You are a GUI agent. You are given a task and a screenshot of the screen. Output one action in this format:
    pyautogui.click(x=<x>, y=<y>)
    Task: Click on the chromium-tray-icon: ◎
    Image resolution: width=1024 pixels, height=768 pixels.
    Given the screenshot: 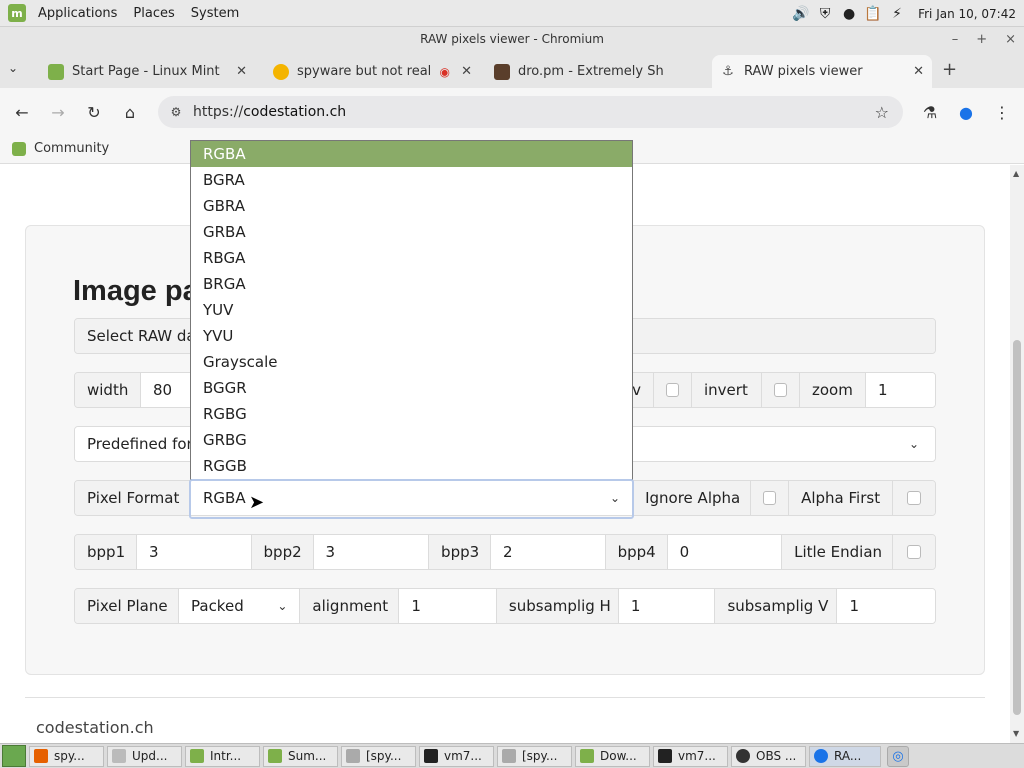 What is the action you would take?
    pyautogui.click(x=898, y=756)
    